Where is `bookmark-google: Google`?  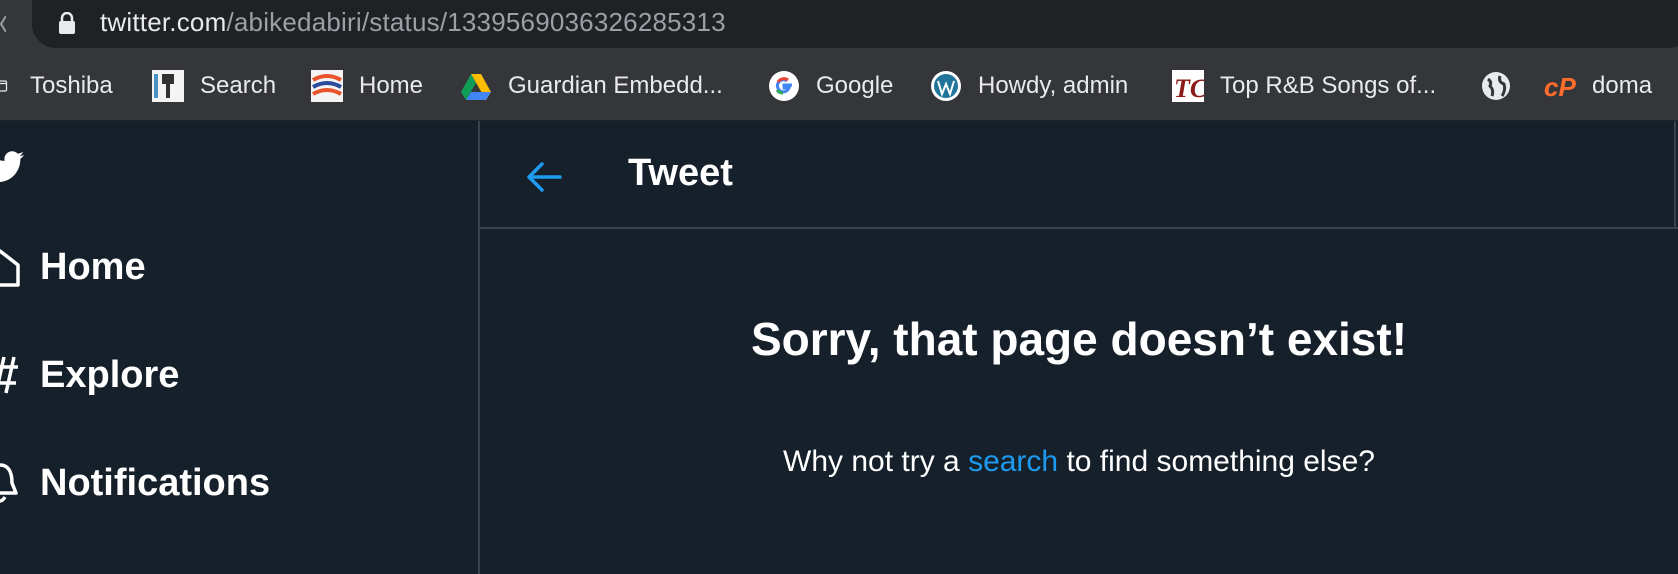
bookmark-google: Google is located at coordinates (830, 86).